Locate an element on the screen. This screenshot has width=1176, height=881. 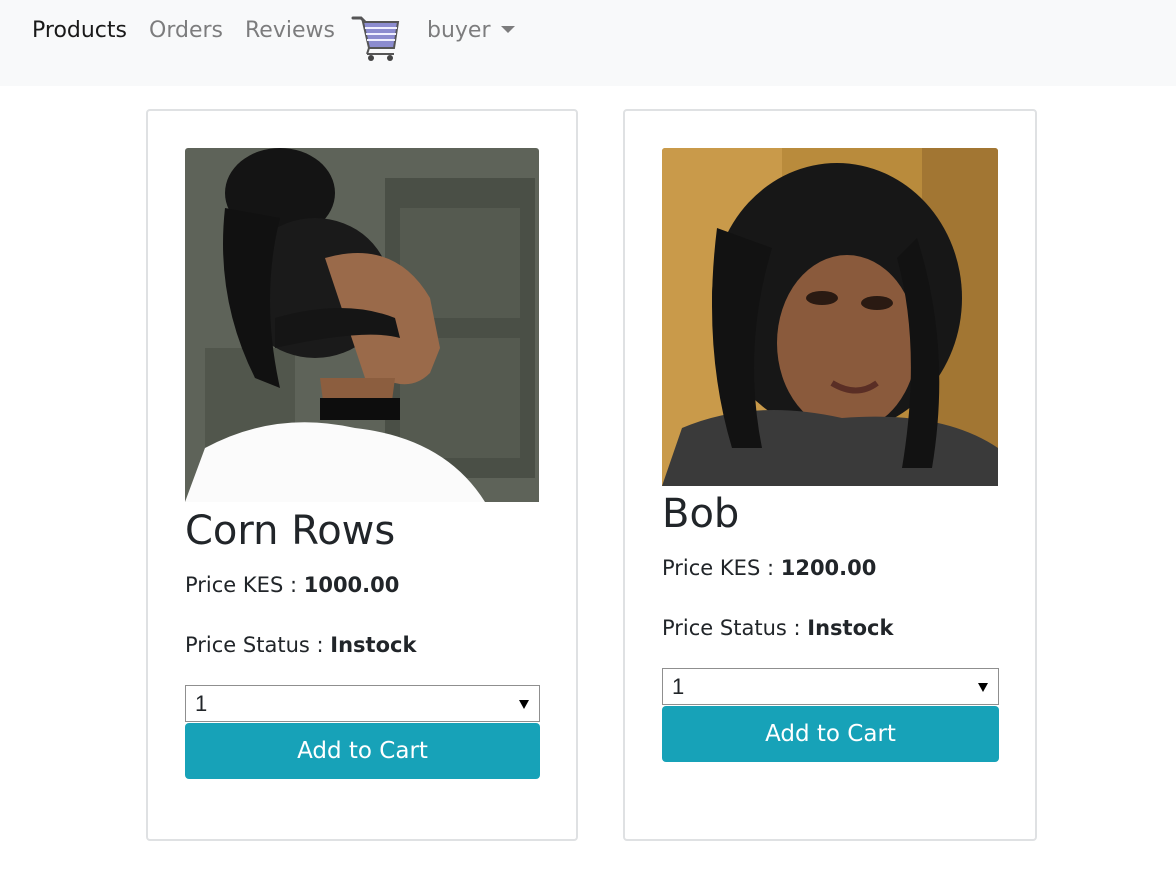
price-value: 1000.00 is located at coordinates (351, 585).